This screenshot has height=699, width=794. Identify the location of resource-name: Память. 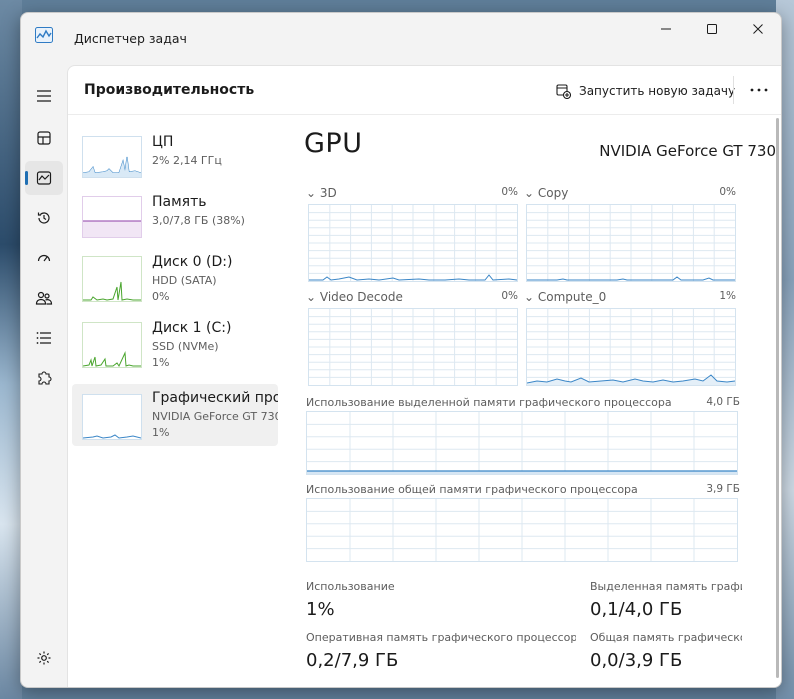
(179, 202).